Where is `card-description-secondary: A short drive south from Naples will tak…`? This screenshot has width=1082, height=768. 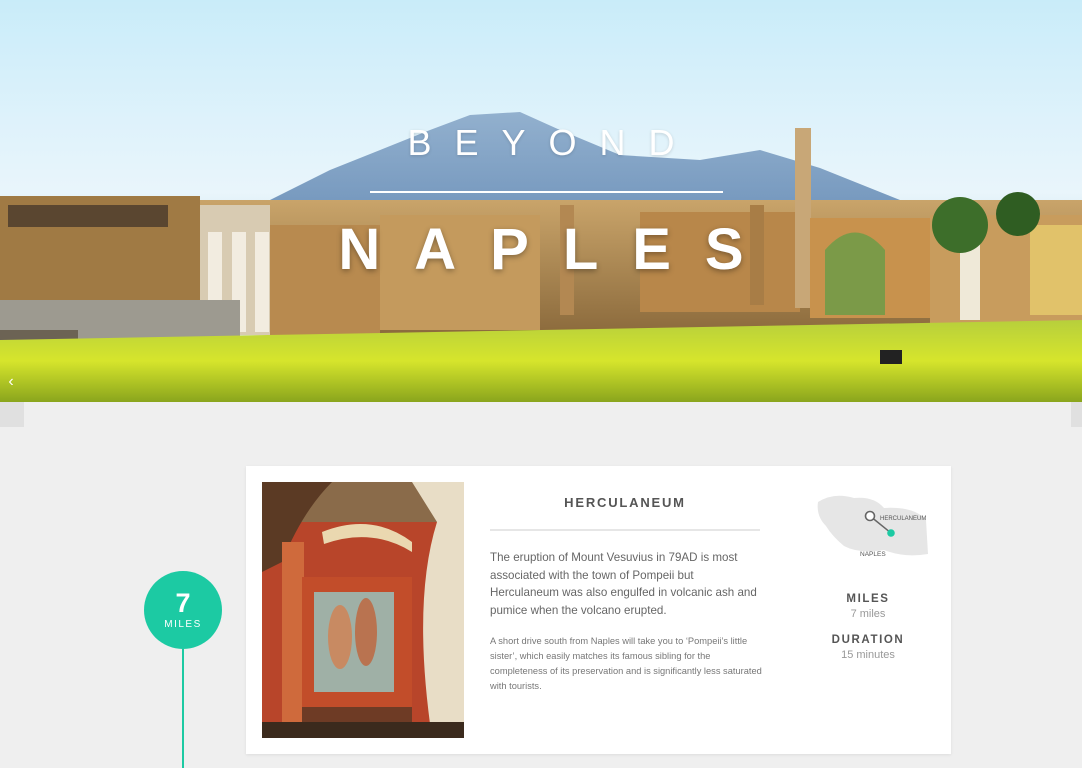
card-description-secondary: A short drive south from Naples will tak… is located at coordinates (626, 663).